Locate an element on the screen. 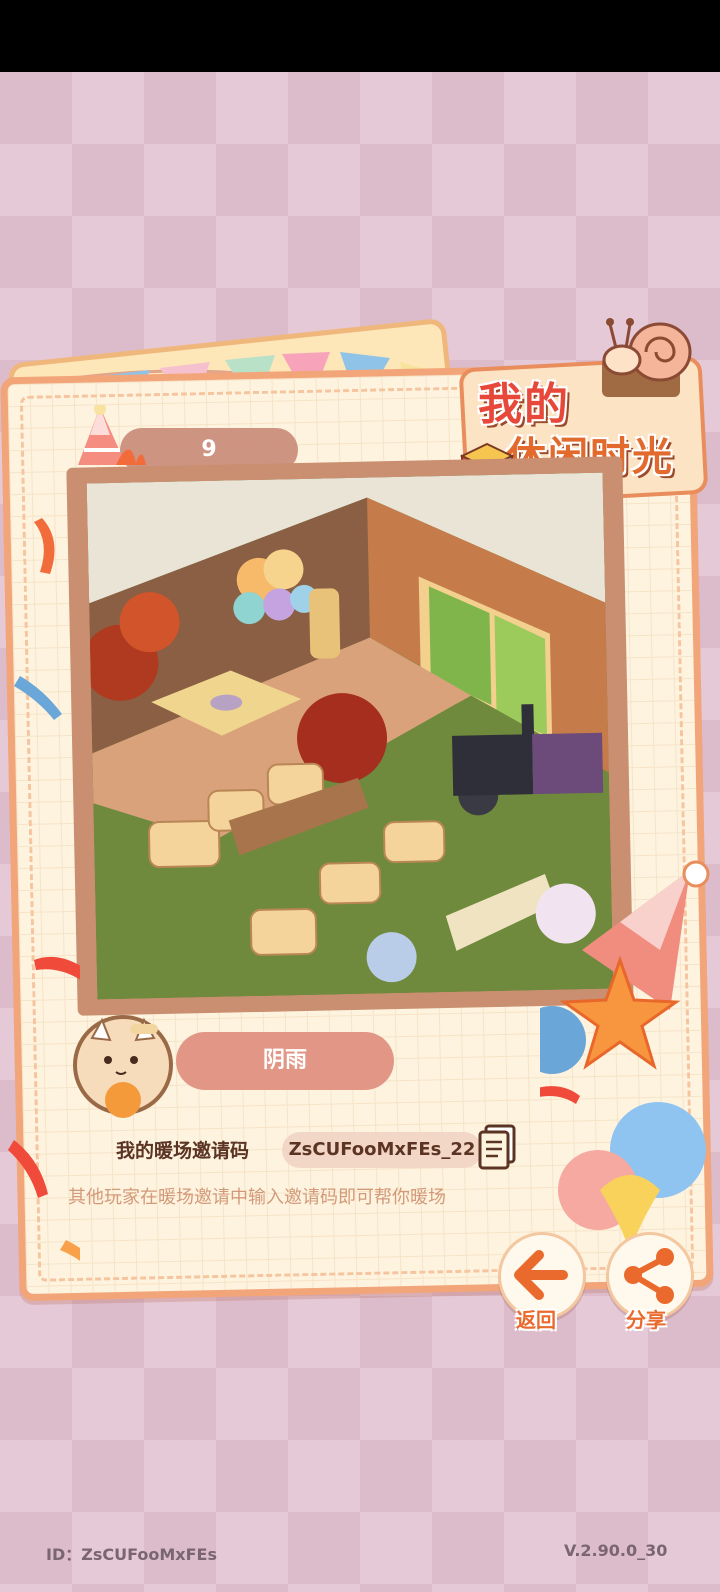 Image resolution: width=720 pixels, height=1592 pixels. player-id: ID：ZsCUFooMxFEs is located at coordinates (131, 1554).